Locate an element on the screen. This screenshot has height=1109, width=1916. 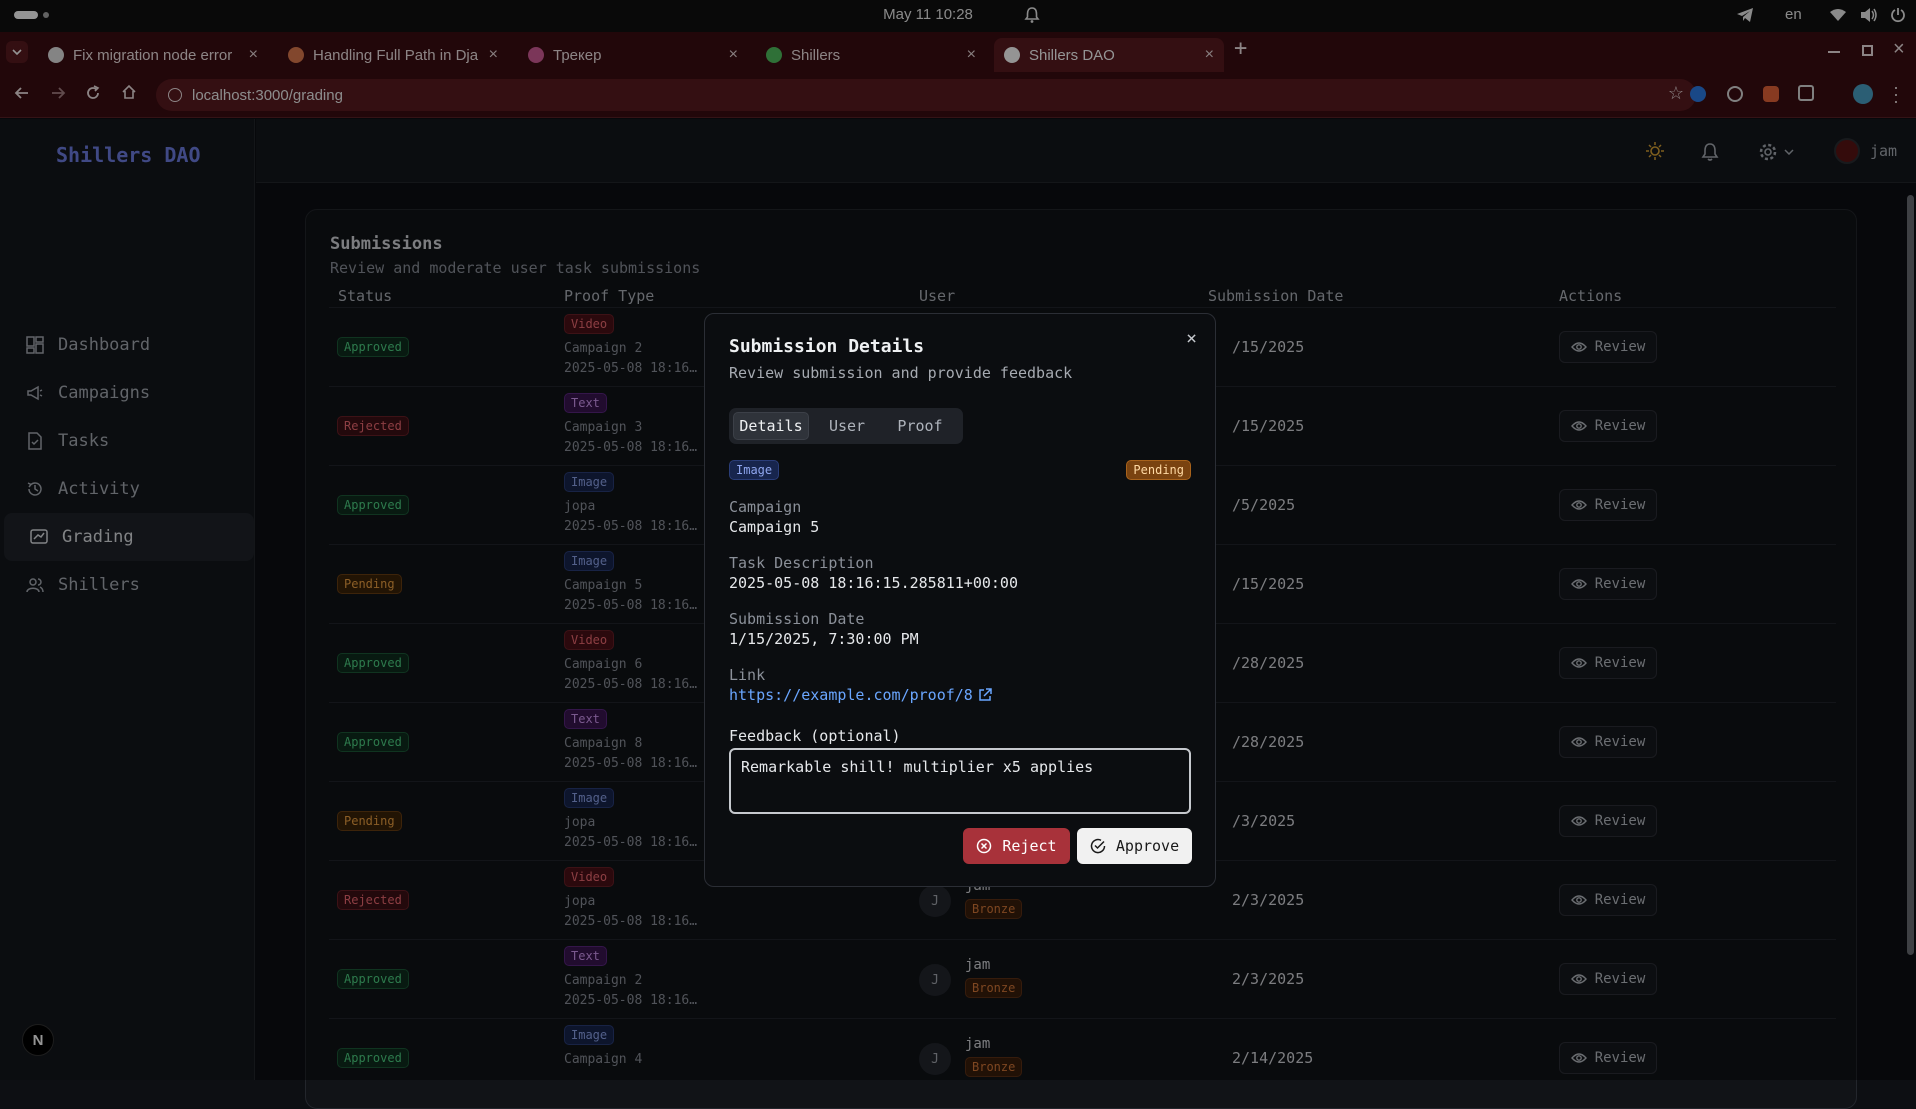
campaign-value: Campaign 5 is located at coordinates (774, 527).